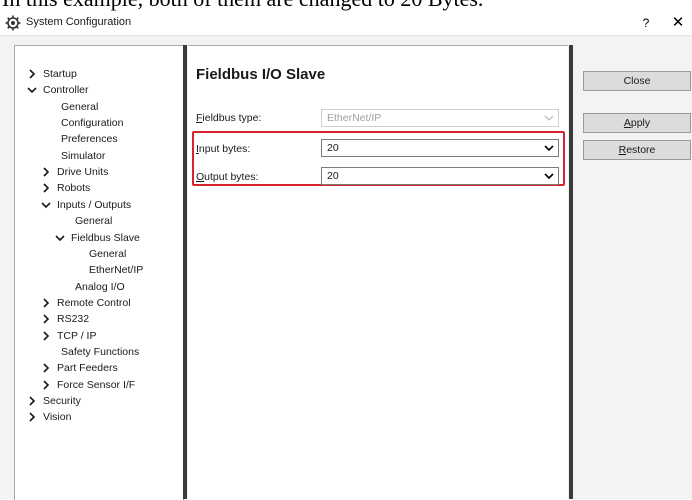 The height and width of the screenshot is (500, 692). What do you see at coordinates (92, 123) in the screenshot?
I see `tree-item-label: Configuration` at bounding box center [92, 123].